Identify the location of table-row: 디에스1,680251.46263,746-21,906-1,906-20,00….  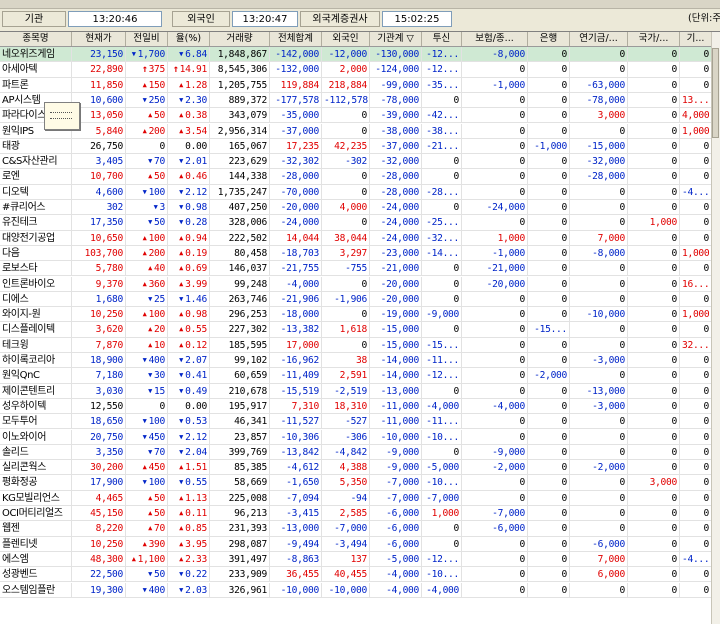
(356, 299).